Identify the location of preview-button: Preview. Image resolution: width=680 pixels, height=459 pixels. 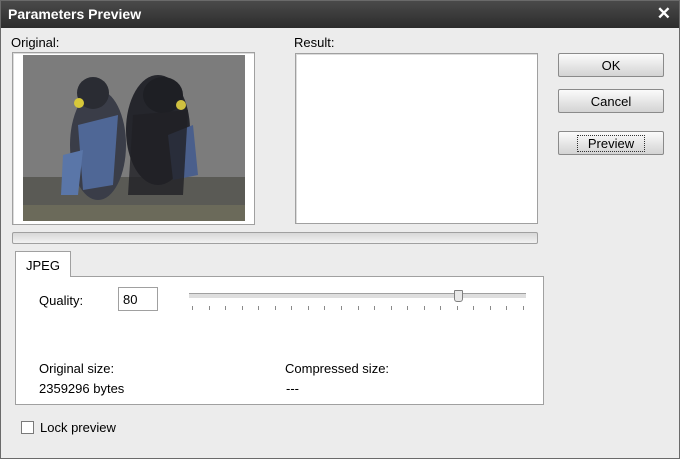
(611, 143).